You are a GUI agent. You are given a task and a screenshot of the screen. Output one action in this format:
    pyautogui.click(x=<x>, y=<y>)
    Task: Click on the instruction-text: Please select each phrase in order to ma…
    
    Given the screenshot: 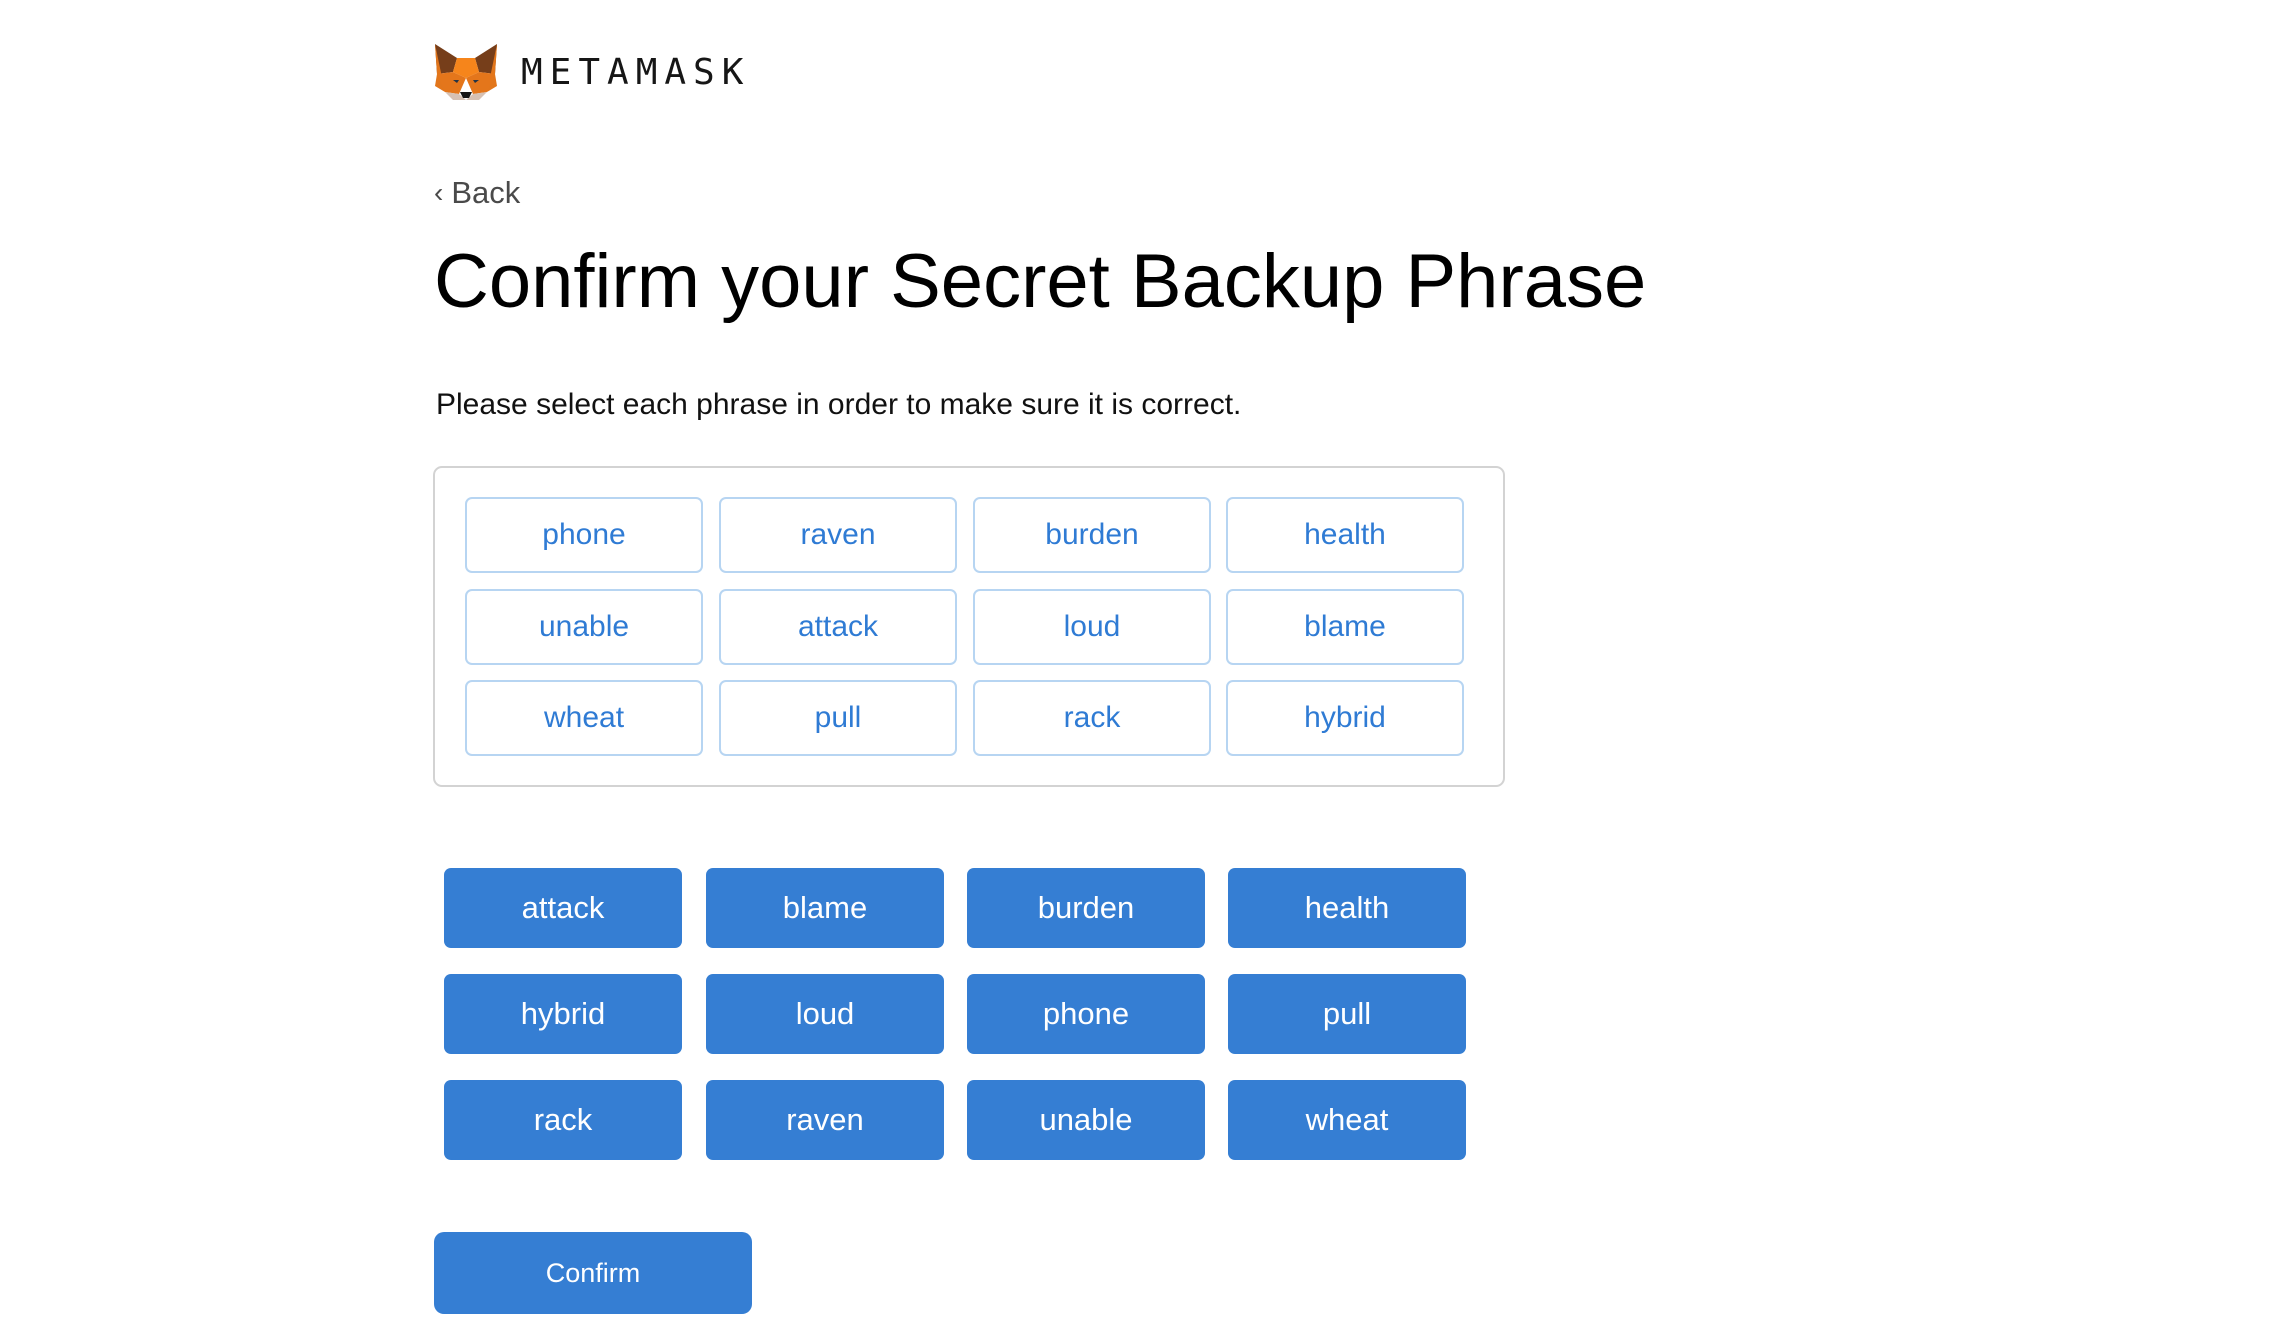 What is the action you would take?
    pyautogui.click(x=839, y=404)
    